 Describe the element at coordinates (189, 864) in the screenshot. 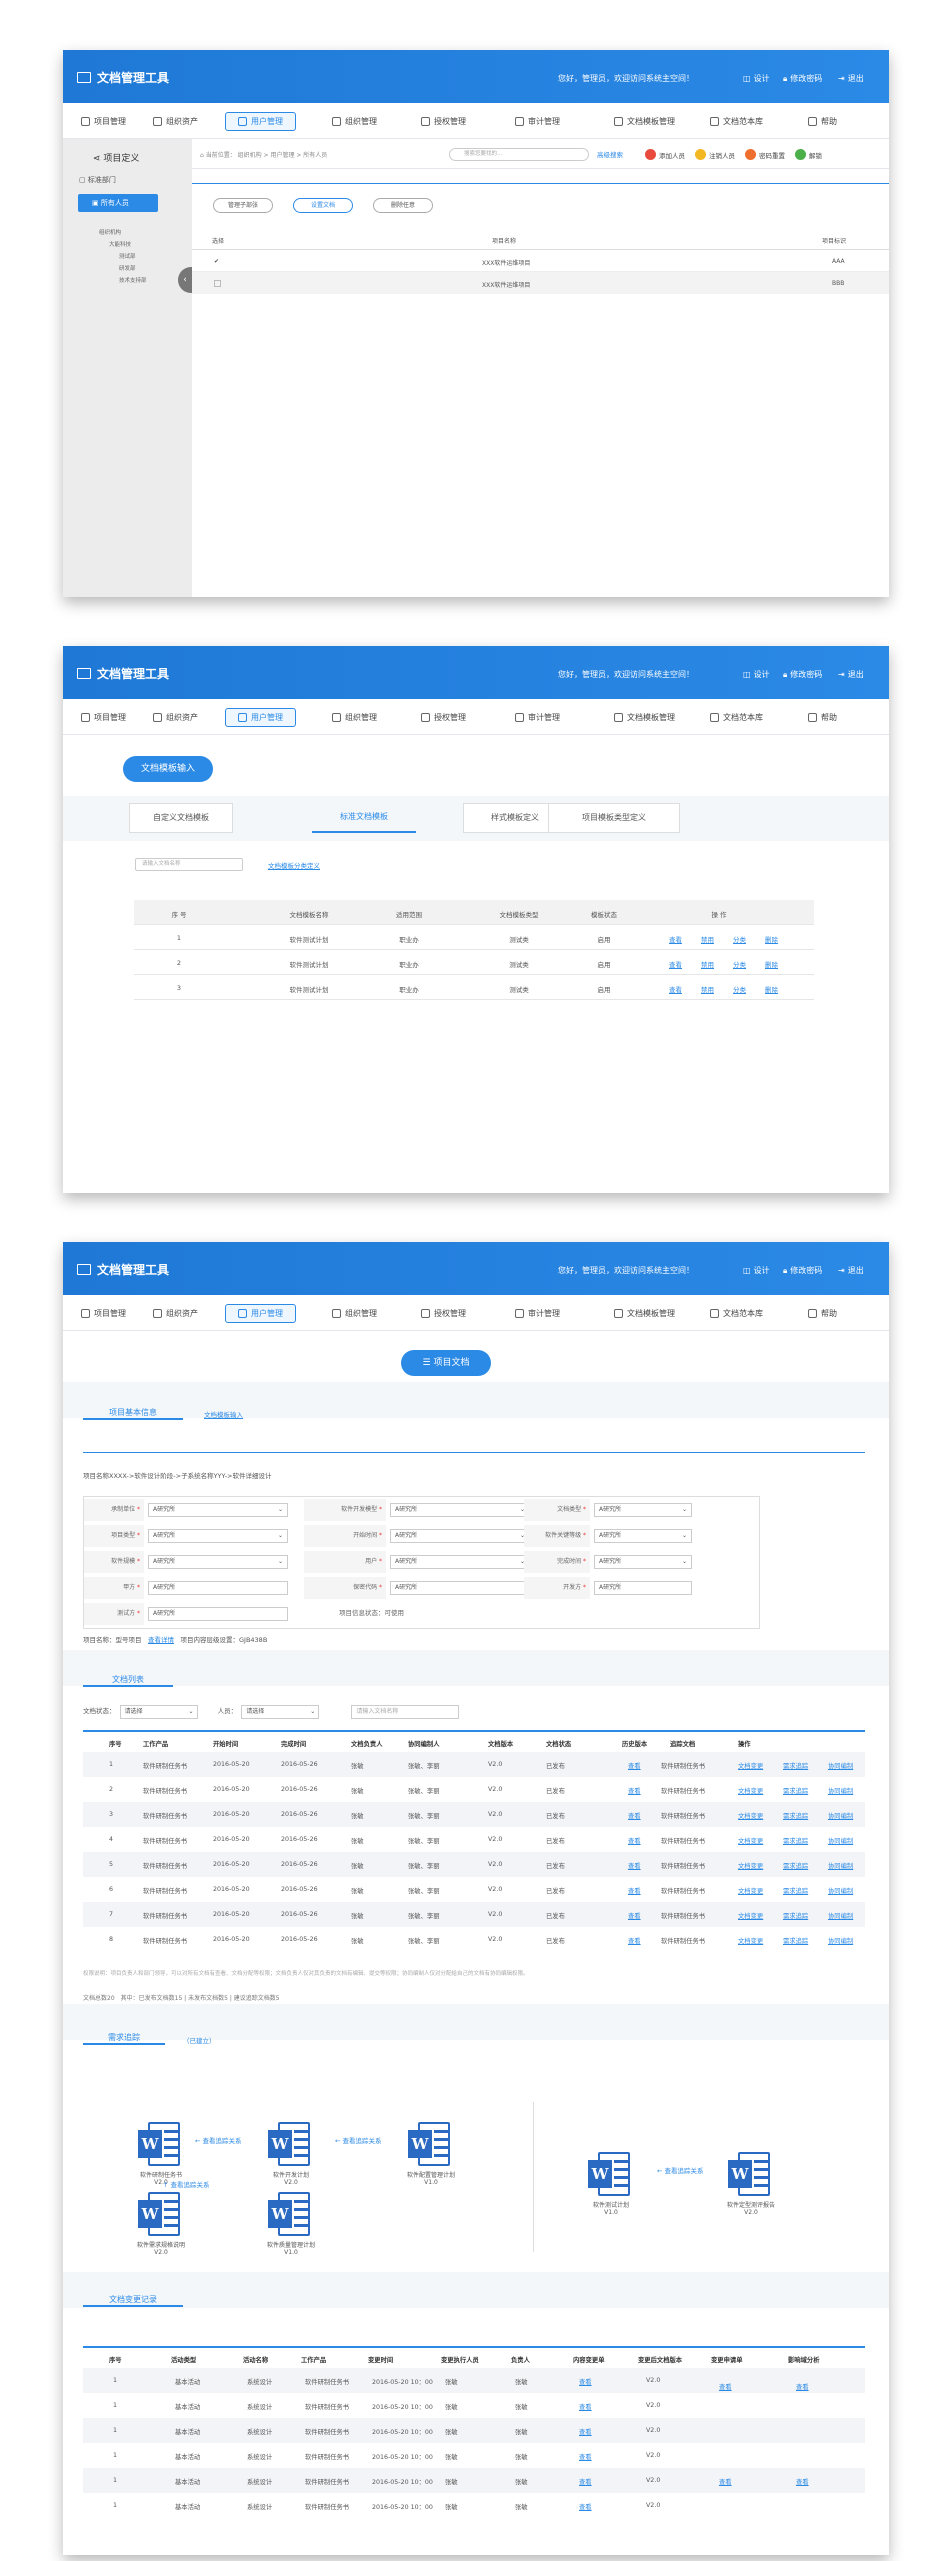

I see `template-search-input: 请输入文档名称` at that location.